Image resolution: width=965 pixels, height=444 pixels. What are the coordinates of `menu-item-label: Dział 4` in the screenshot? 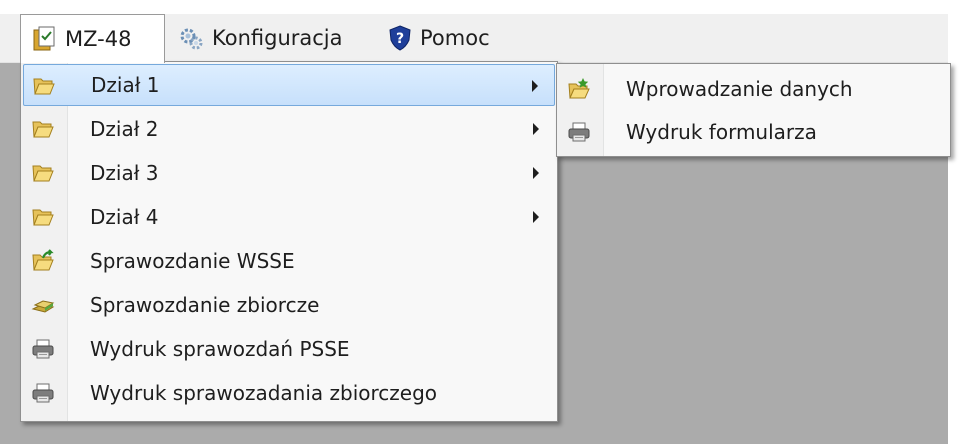 It's located at (124, 217).